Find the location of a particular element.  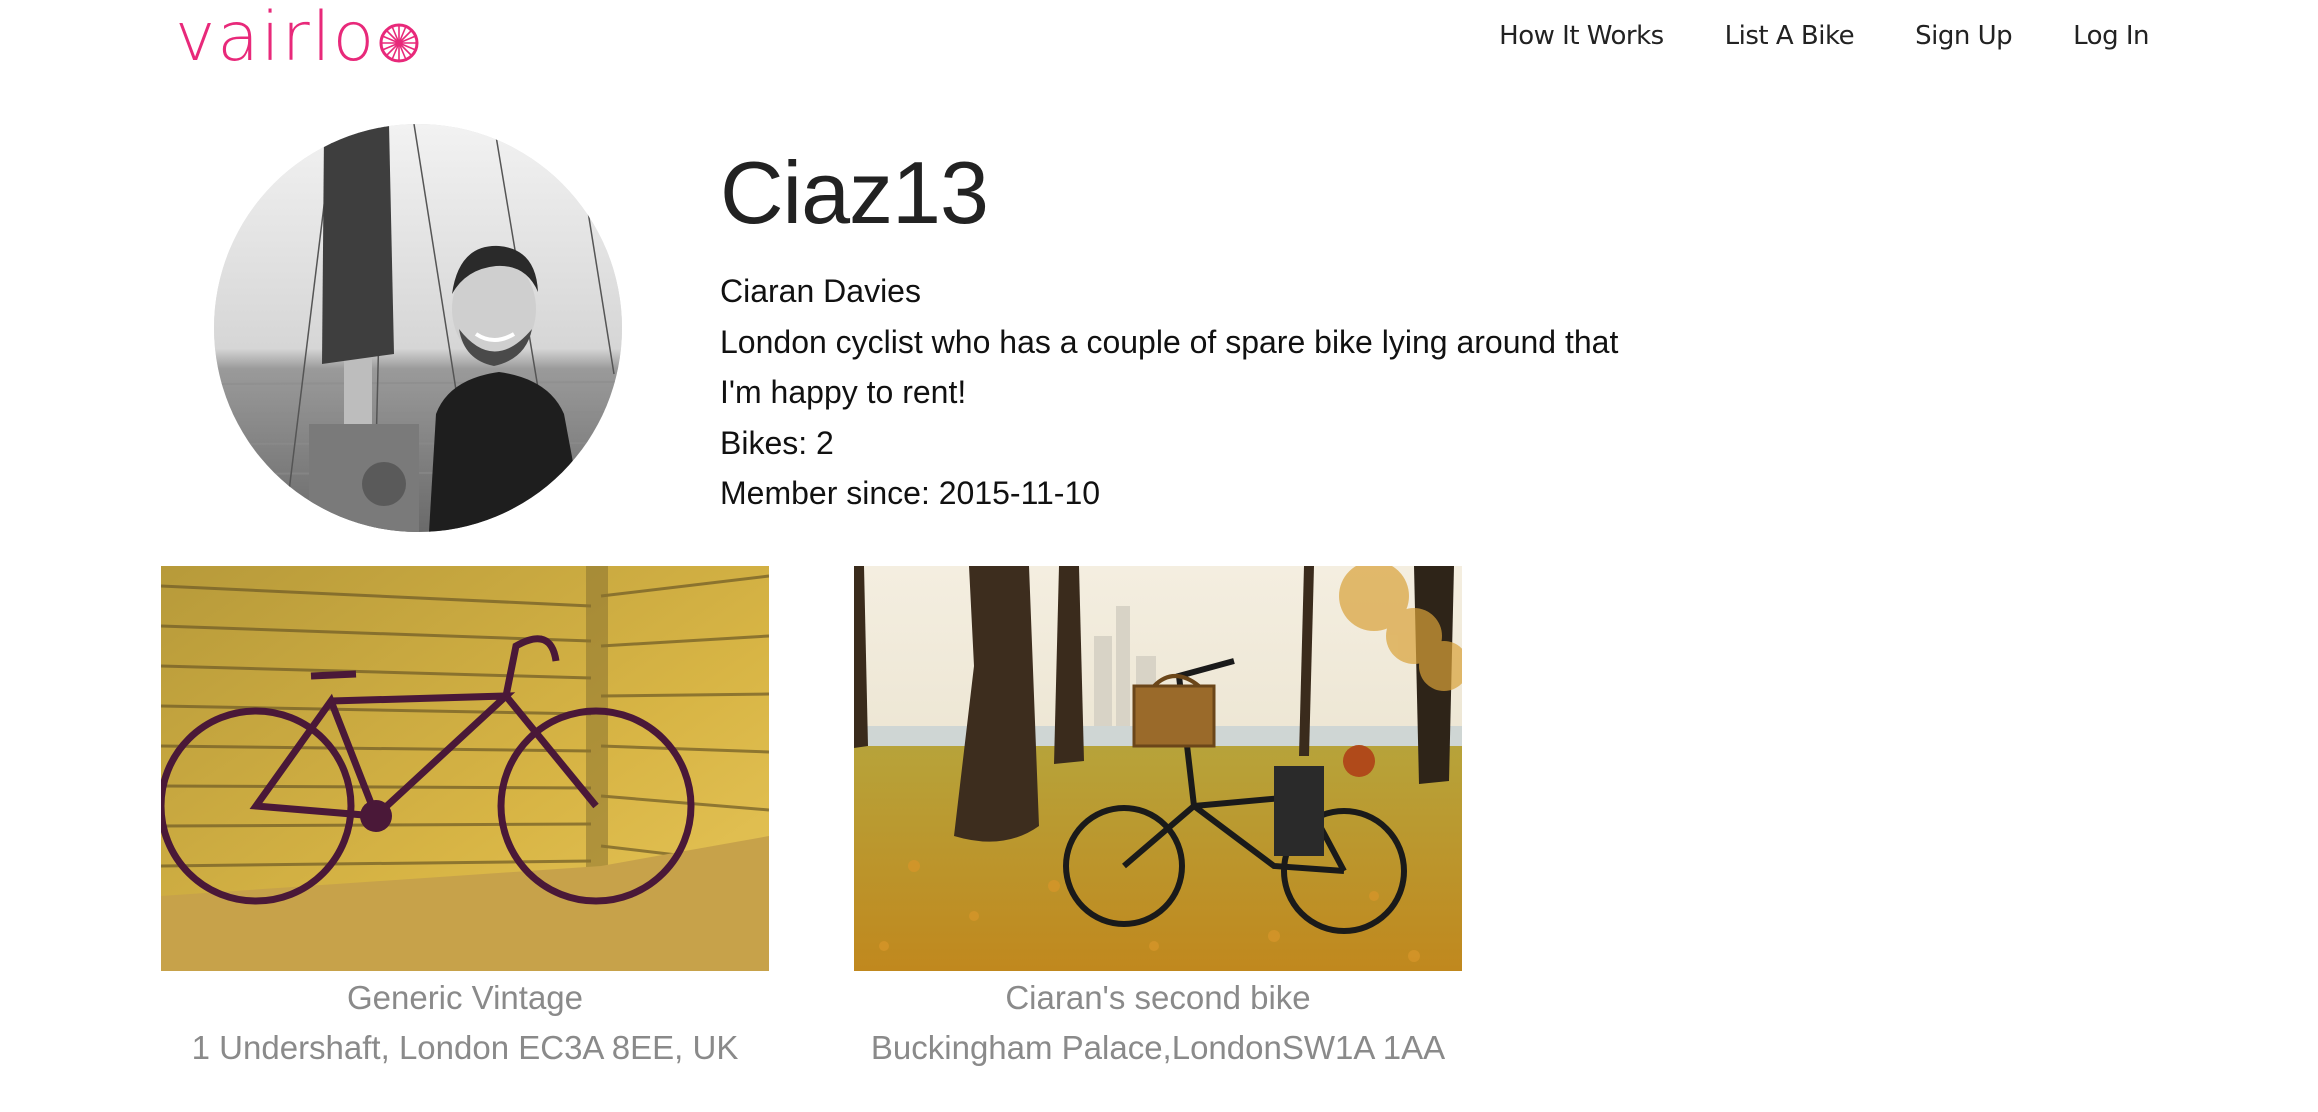

nav-log-in: Log In is located at coordinates (2111, 36).